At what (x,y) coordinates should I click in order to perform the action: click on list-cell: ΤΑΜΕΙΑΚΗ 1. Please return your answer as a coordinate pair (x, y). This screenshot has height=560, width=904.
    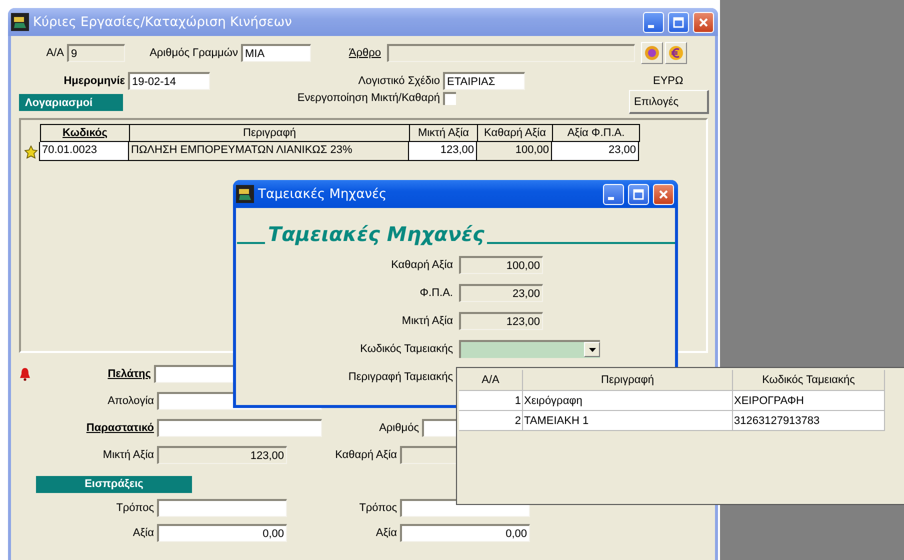
    Looking at the image, I should click on (628, 421).